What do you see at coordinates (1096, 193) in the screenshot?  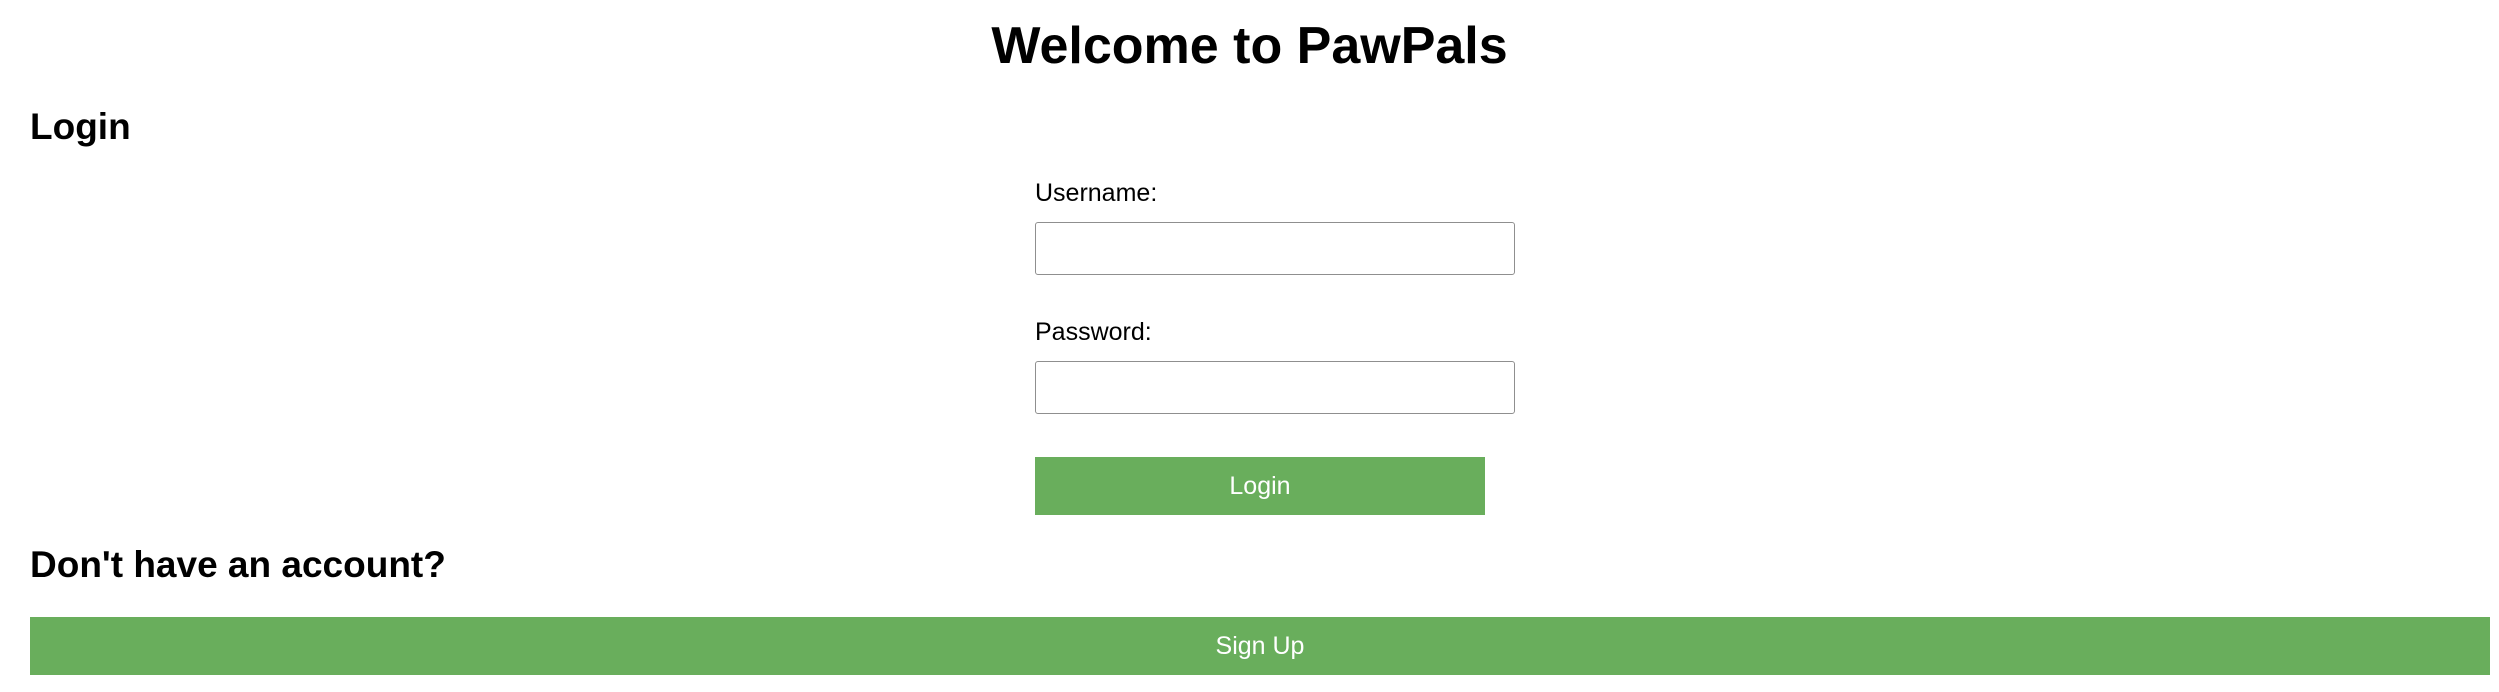 I see `username-label: Username:` at bounding box center [1096, 193].